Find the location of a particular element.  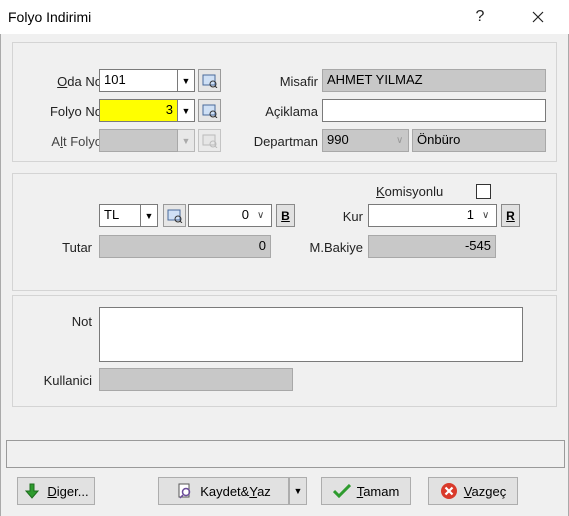

alt-folyo-lookup-button is located at coordinates (209, 140).